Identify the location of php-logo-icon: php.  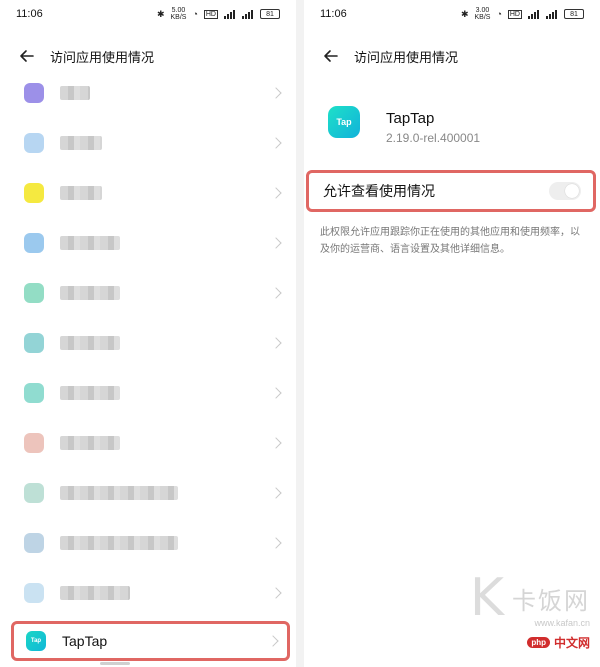
(538, 642).